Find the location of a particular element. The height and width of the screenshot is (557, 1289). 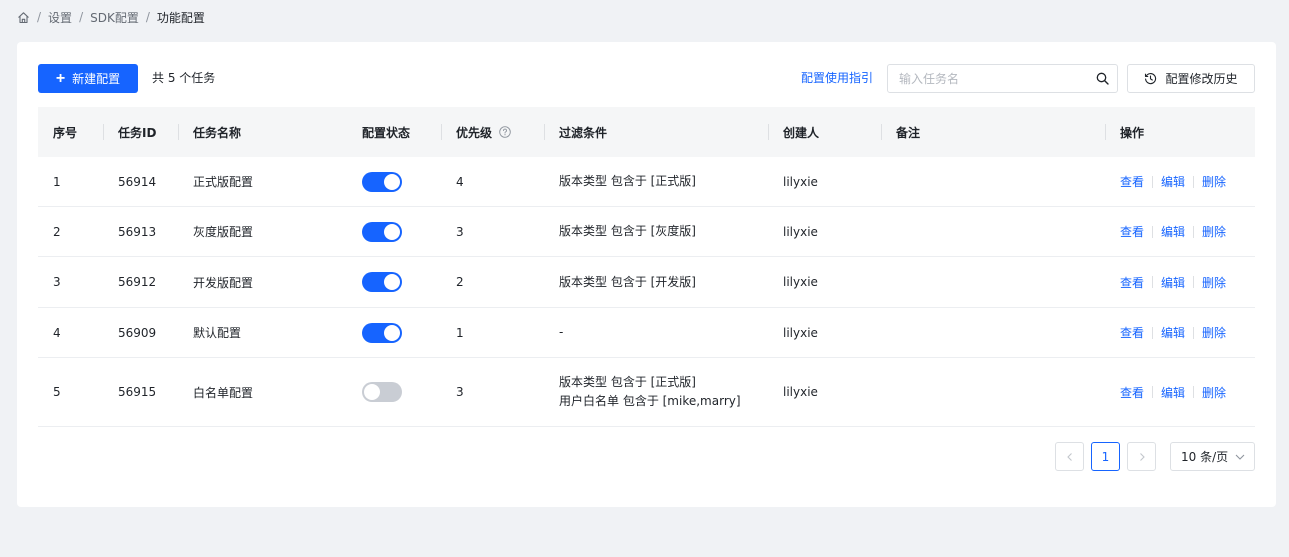

new-config-button: + 新建配置 is located at coordinates (88, 78).